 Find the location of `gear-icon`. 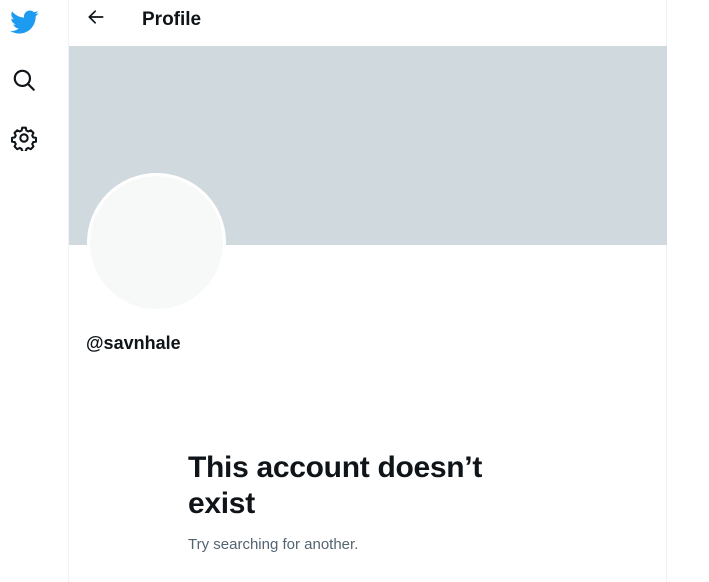

gear-icon is located at coordinates (24, 138).